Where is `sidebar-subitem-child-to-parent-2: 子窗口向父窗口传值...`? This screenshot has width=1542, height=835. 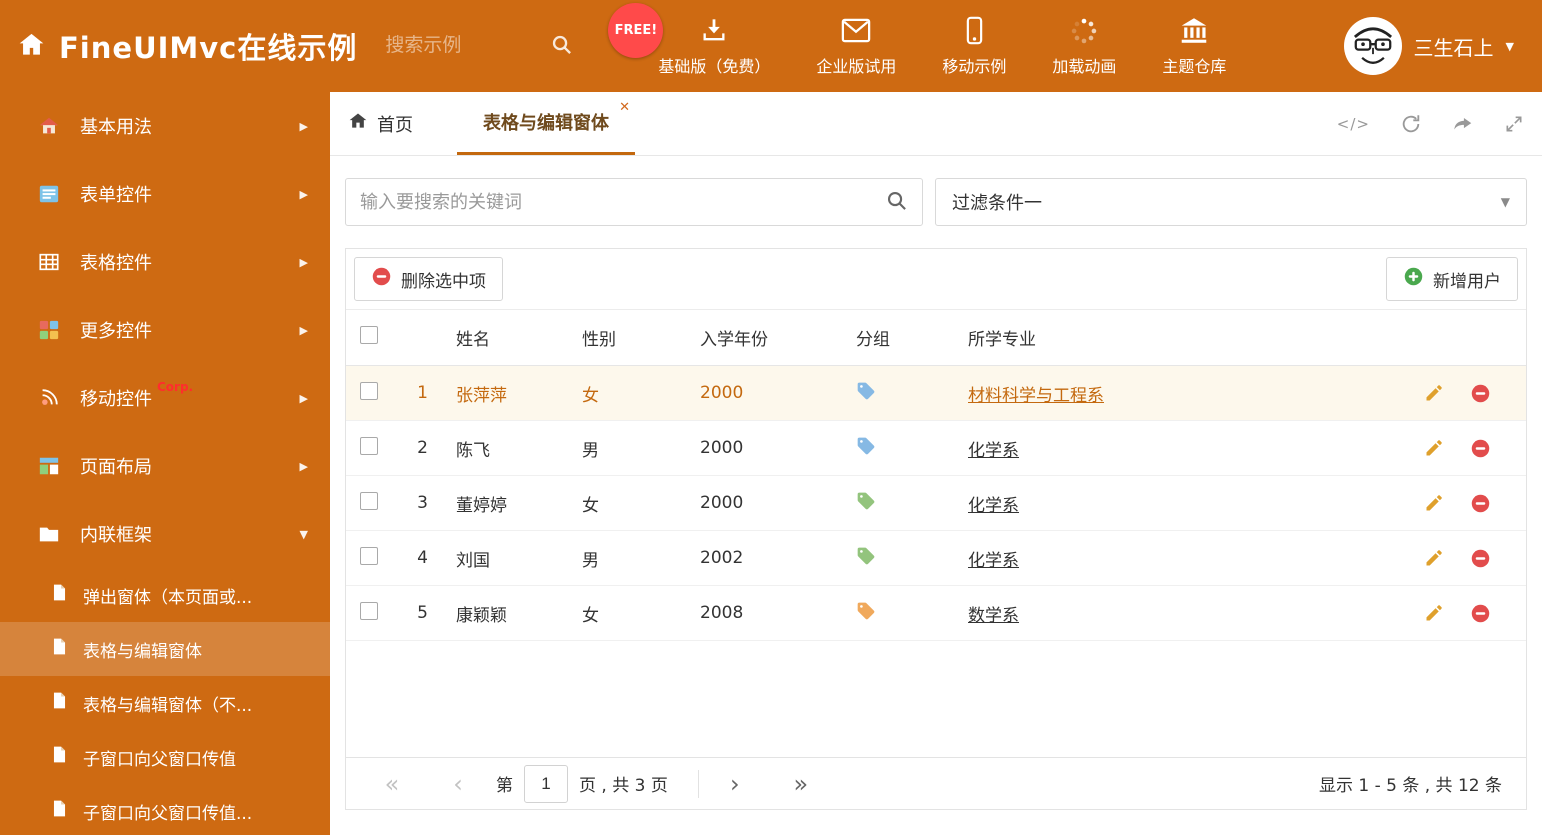 sidebar-subitem-child-to-parent-2: 子窗口向父窗口传值... is located at coordinates (165, 809).